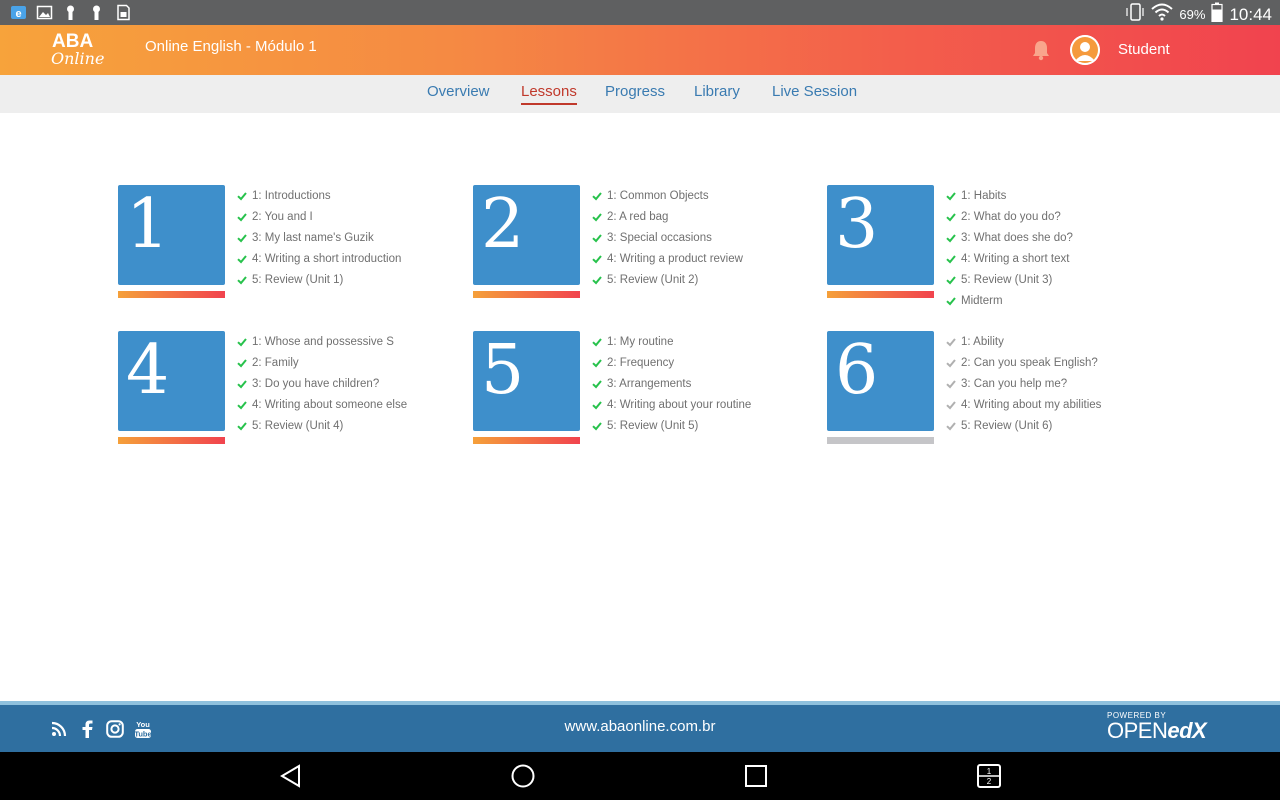 This screenshot has width=1280, height=800. I want to click on status-bar-notification-icons: e, so click(70, 12).